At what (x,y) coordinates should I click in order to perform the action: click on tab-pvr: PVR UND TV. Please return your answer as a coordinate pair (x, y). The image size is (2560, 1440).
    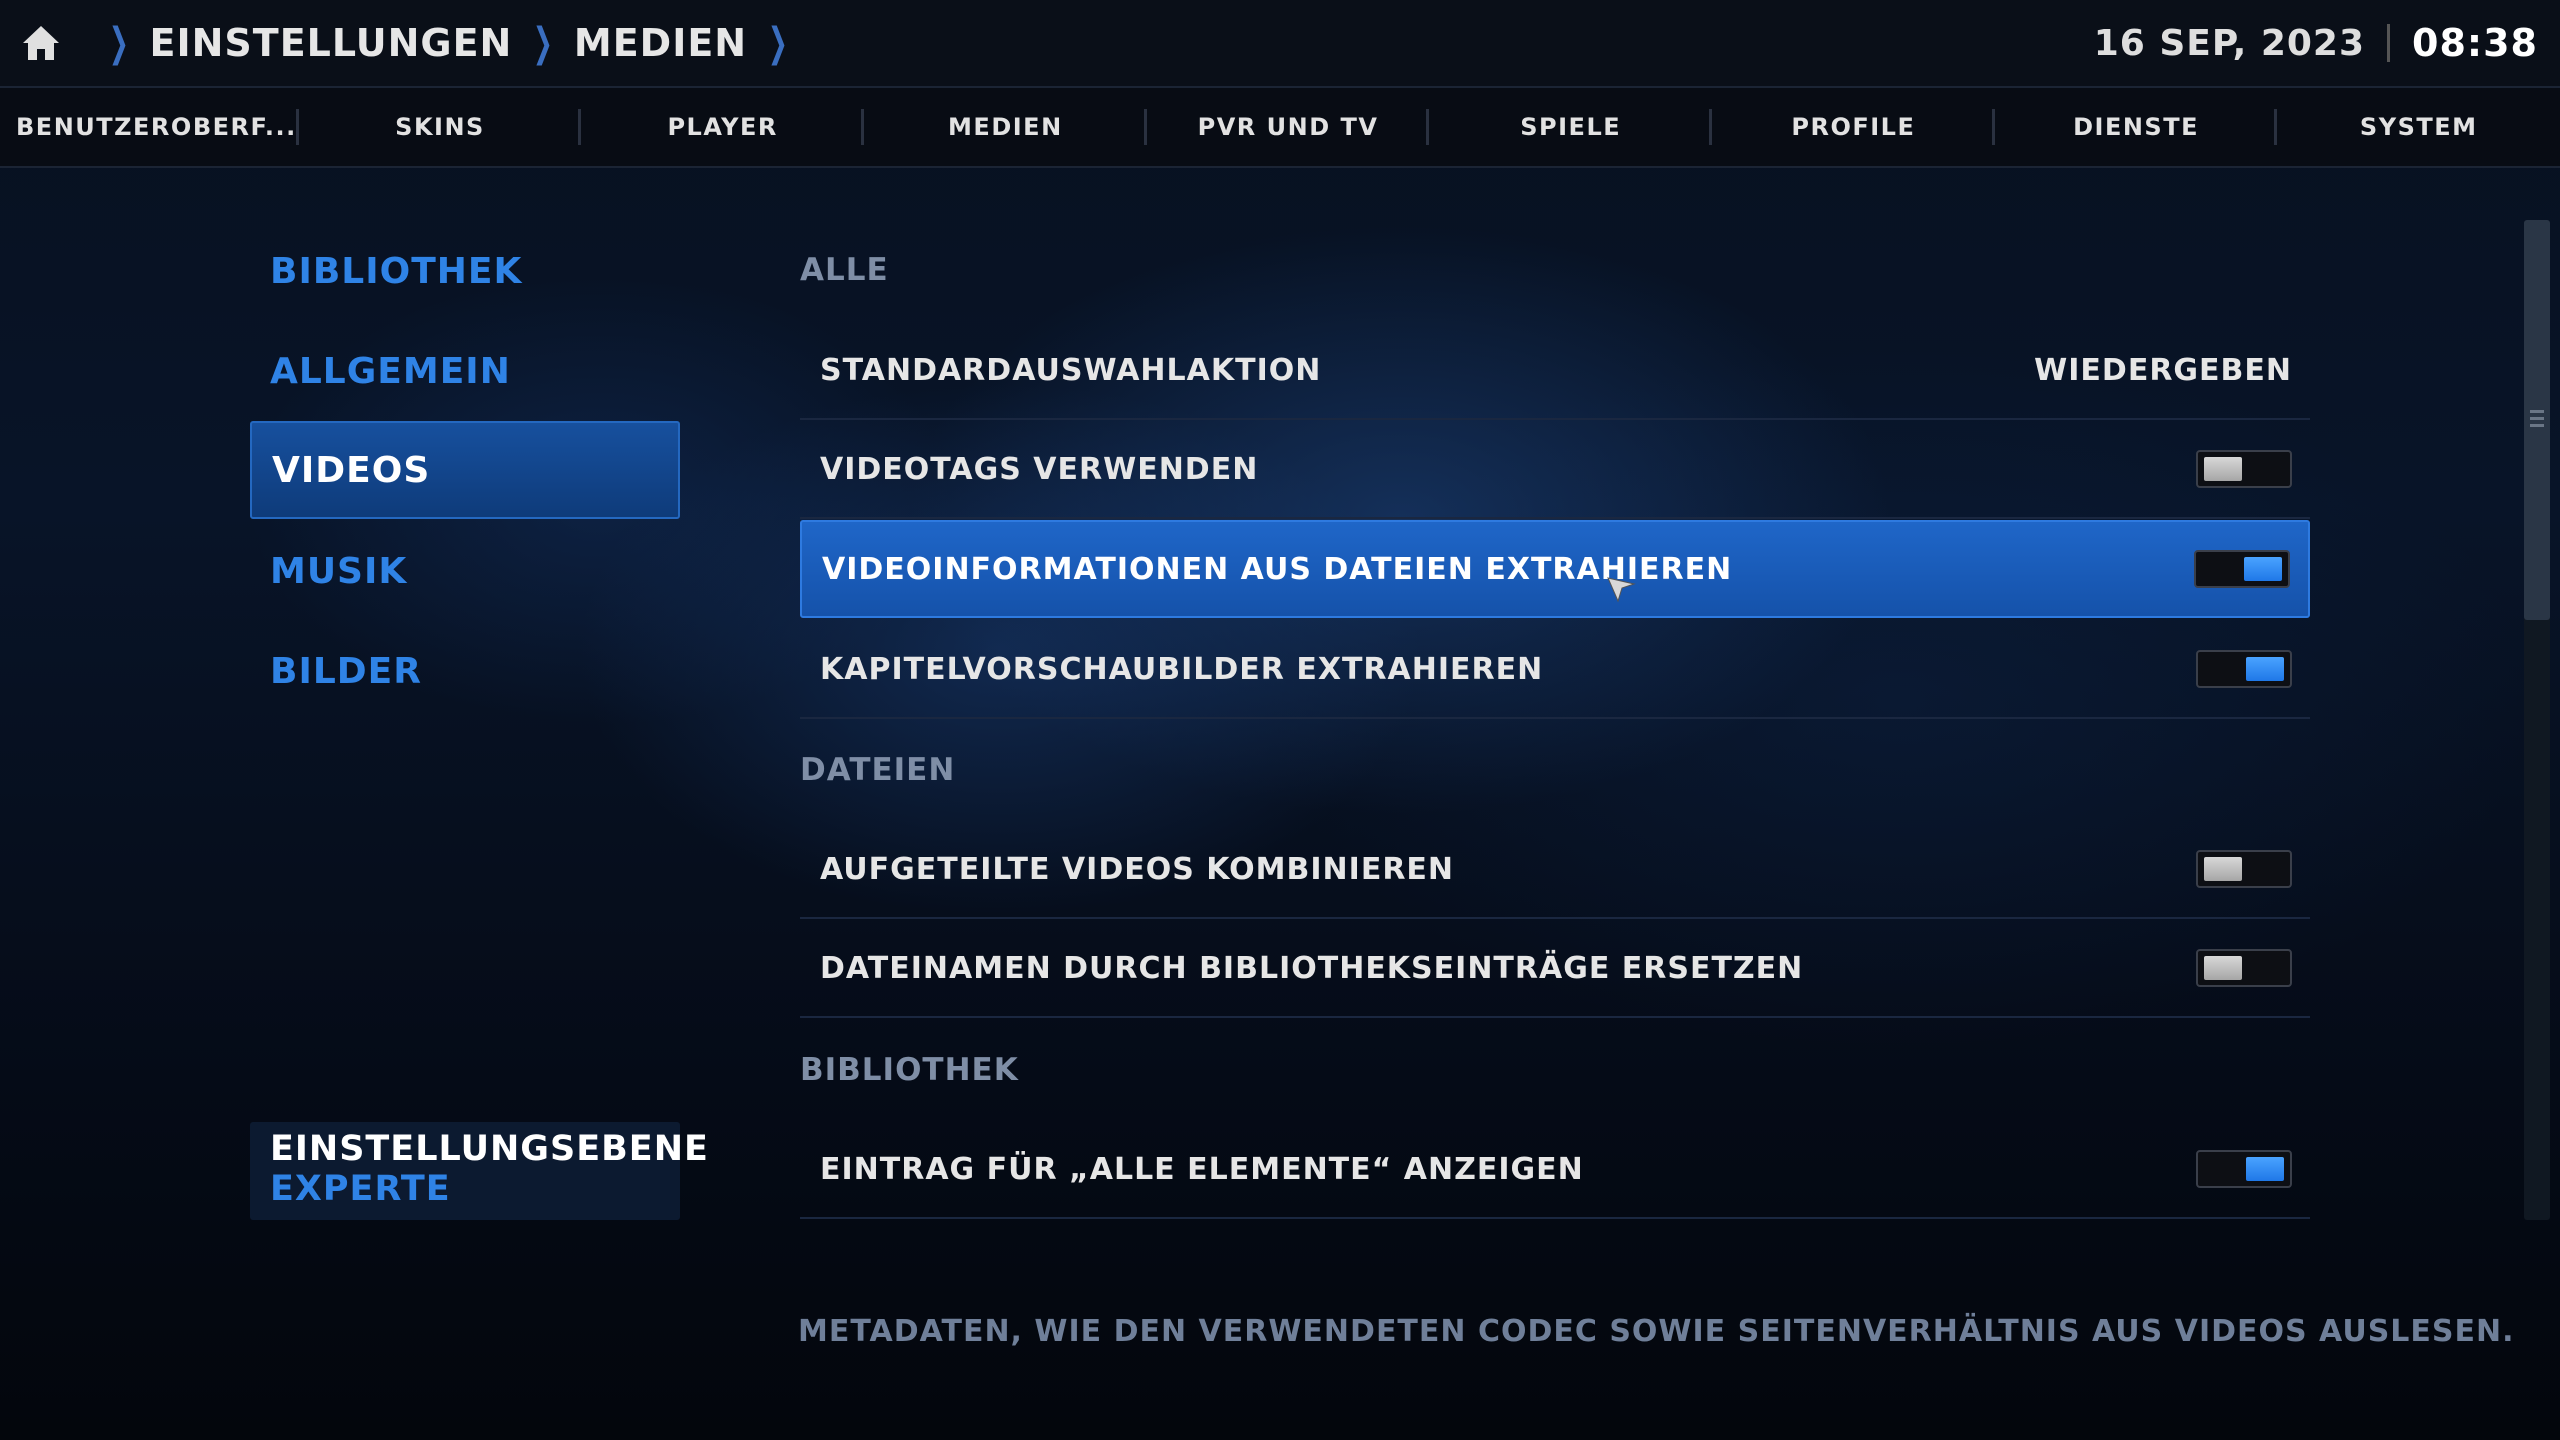
    Looking at the image, I should click on (1288, 127).